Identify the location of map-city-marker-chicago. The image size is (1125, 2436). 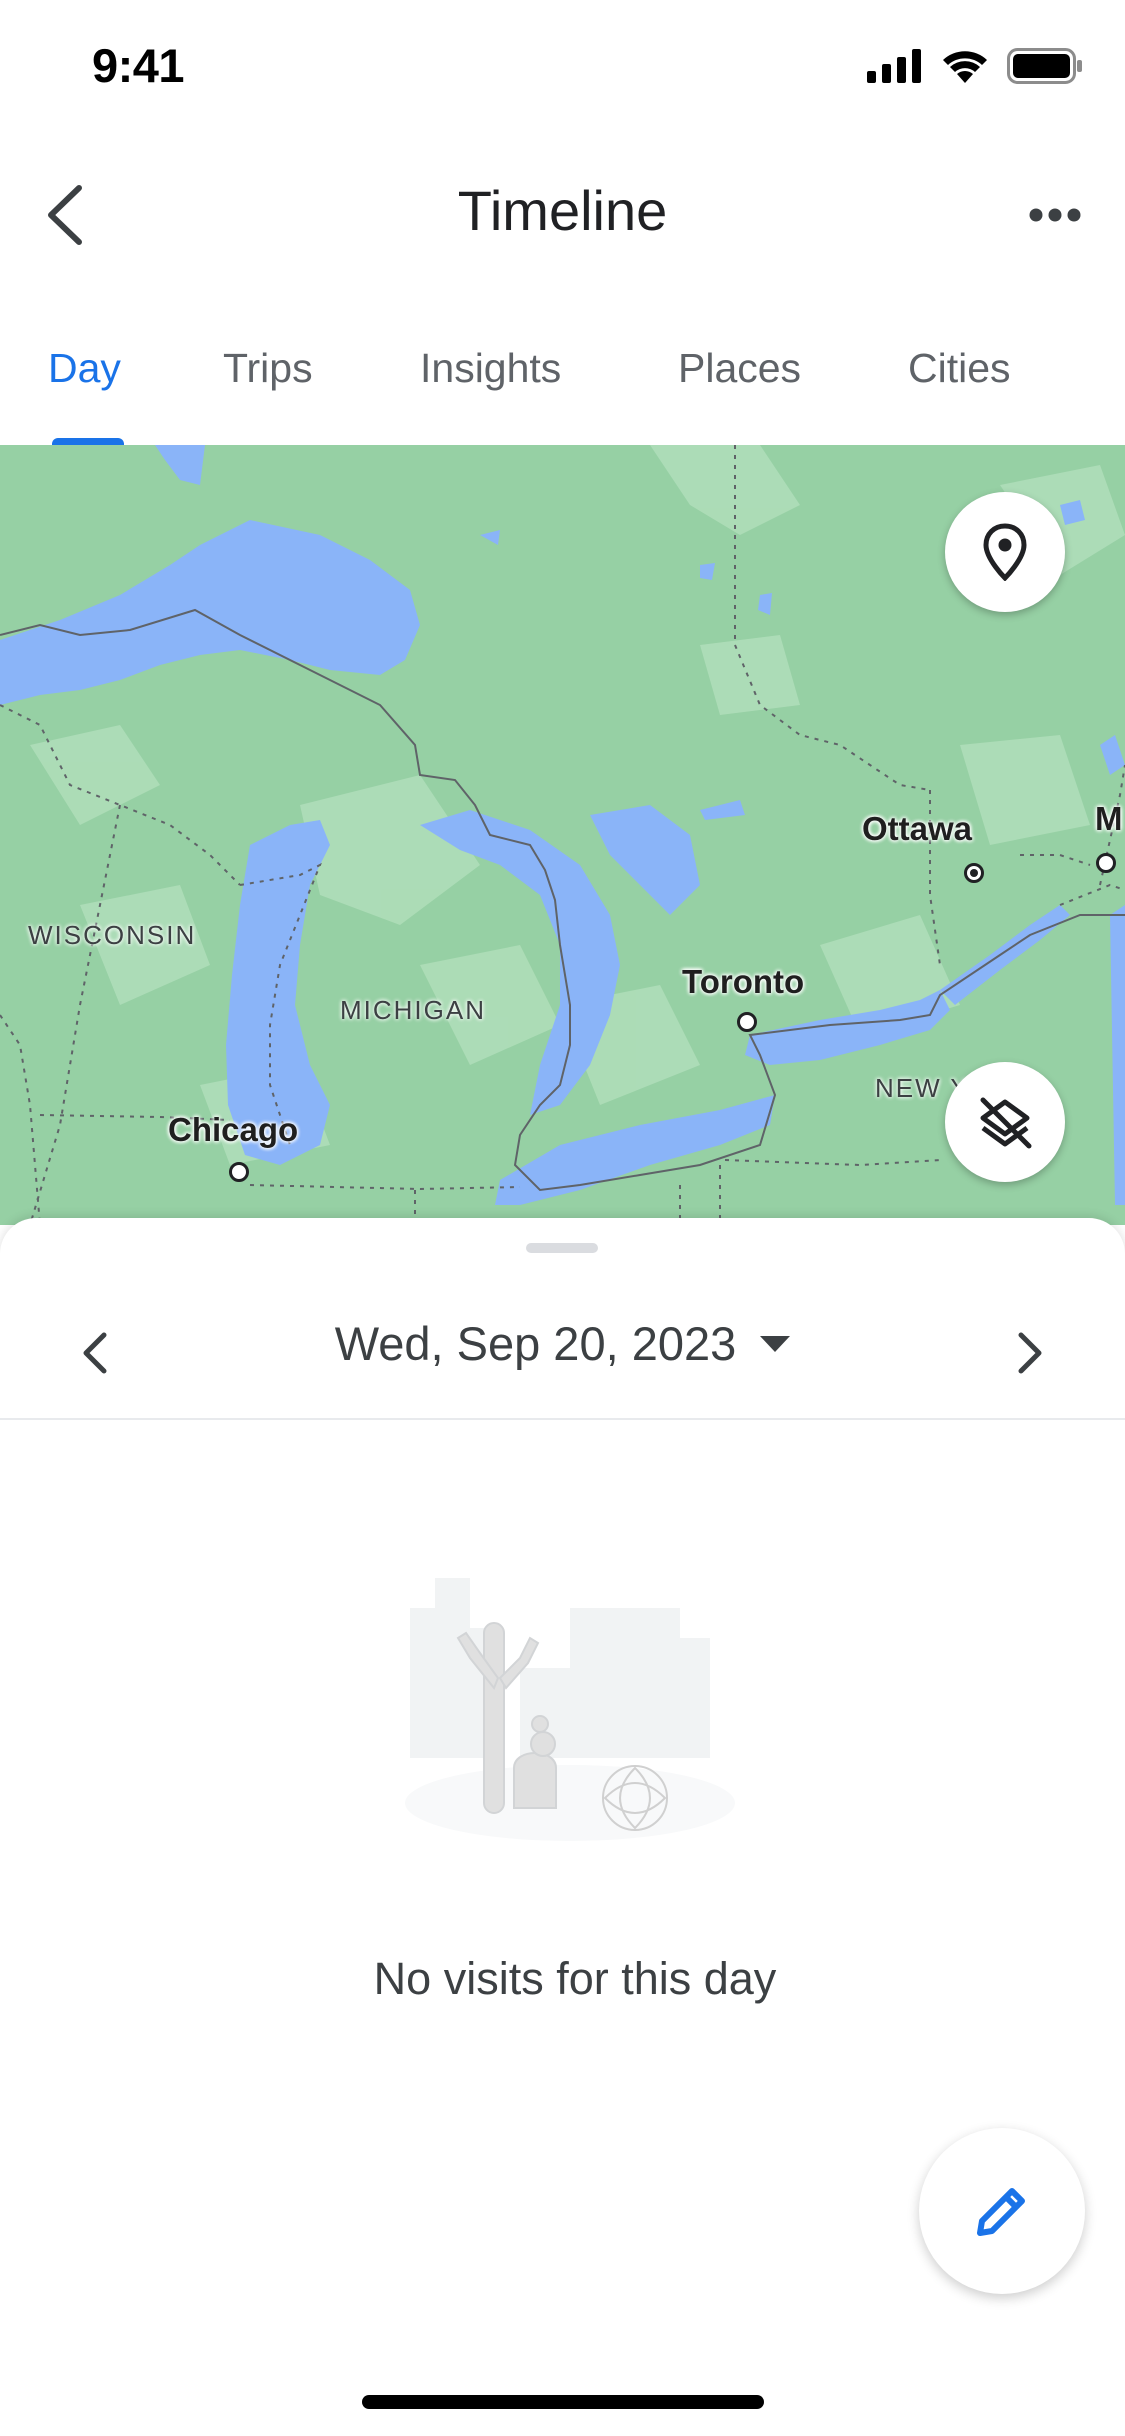
(239, 1172).